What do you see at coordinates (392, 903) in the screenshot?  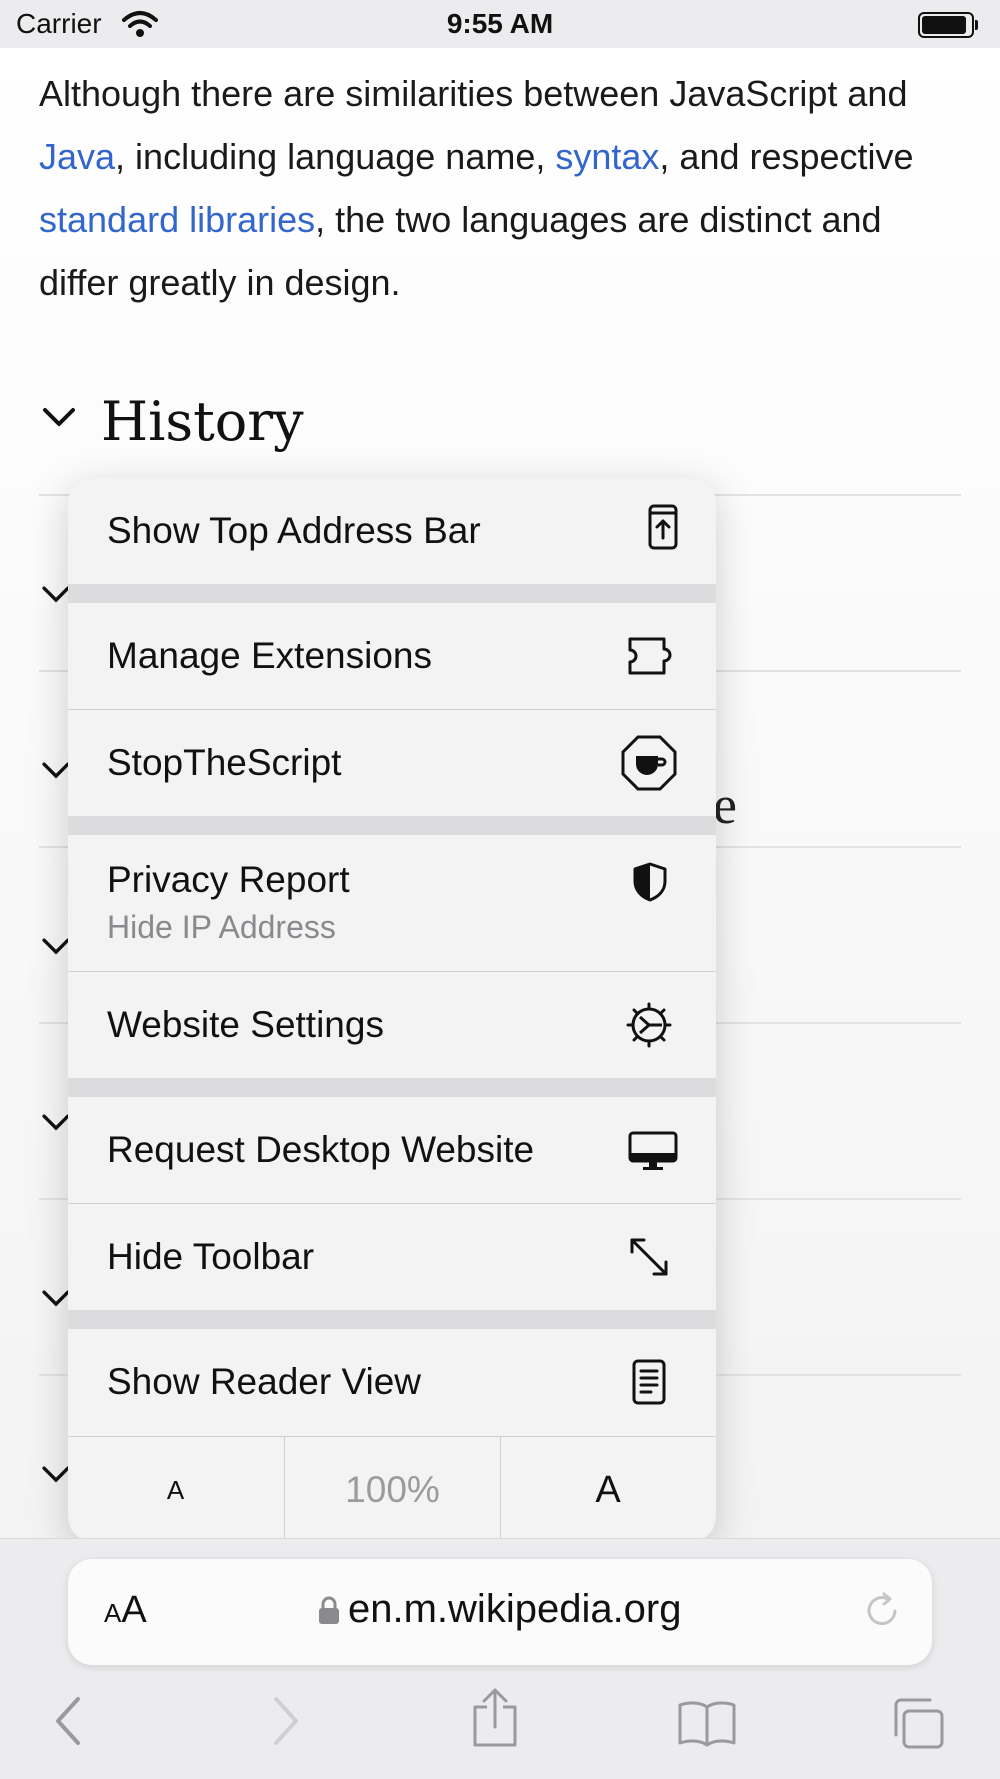 I see `privacy-report-item: Privacy Report Hide IP Address` at bounding box center [392, 903].